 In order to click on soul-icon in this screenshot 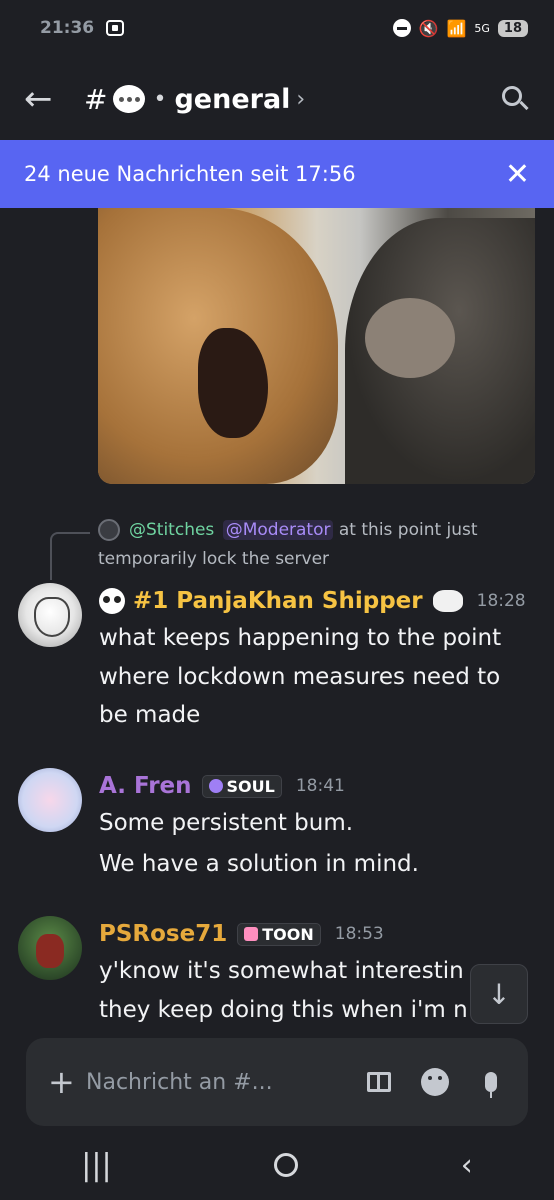, I will do `click(215, 786)`.